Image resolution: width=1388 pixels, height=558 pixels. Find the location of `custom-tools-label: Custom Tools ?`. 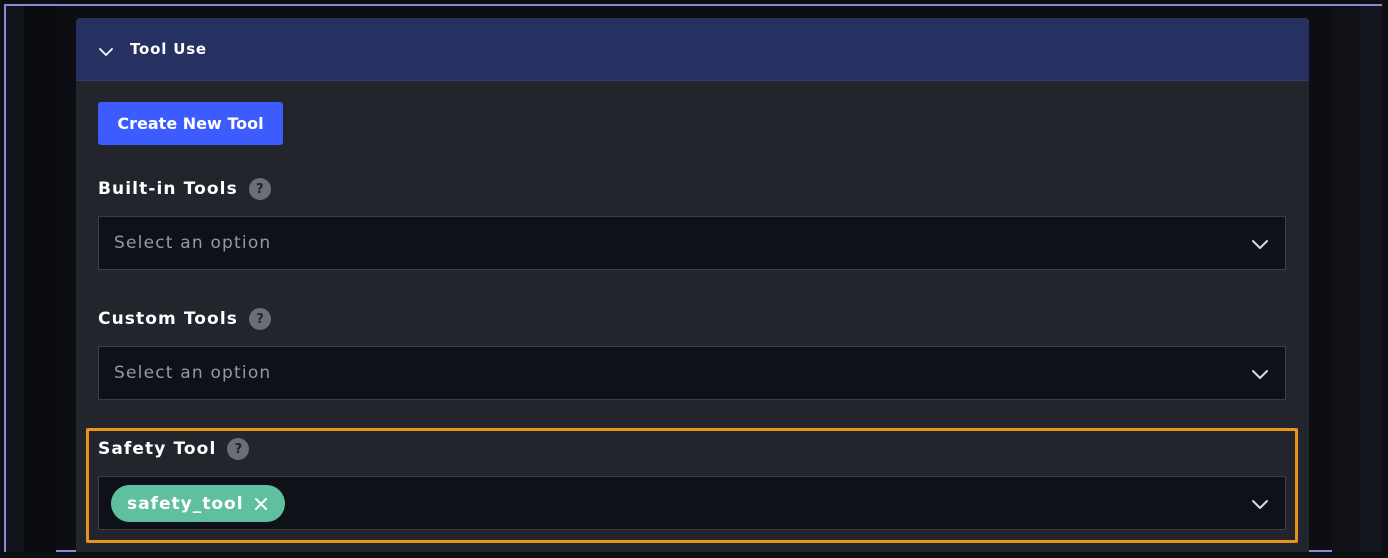

custom-tools-label: Custom Tools ? is located at coordinates (184, 319).